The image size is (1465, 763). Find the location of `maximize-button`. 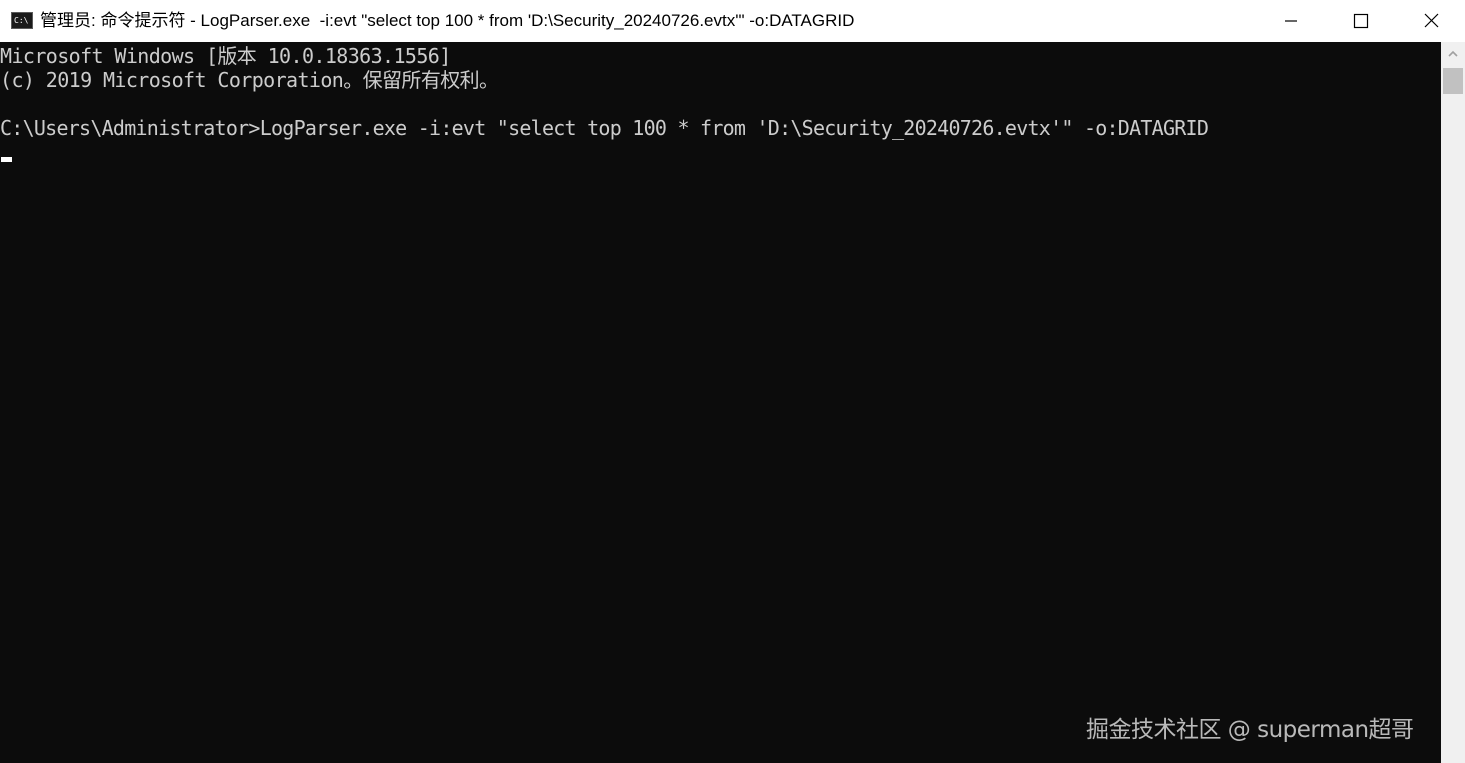

maximize-button is located at coordinates (1361, 21).